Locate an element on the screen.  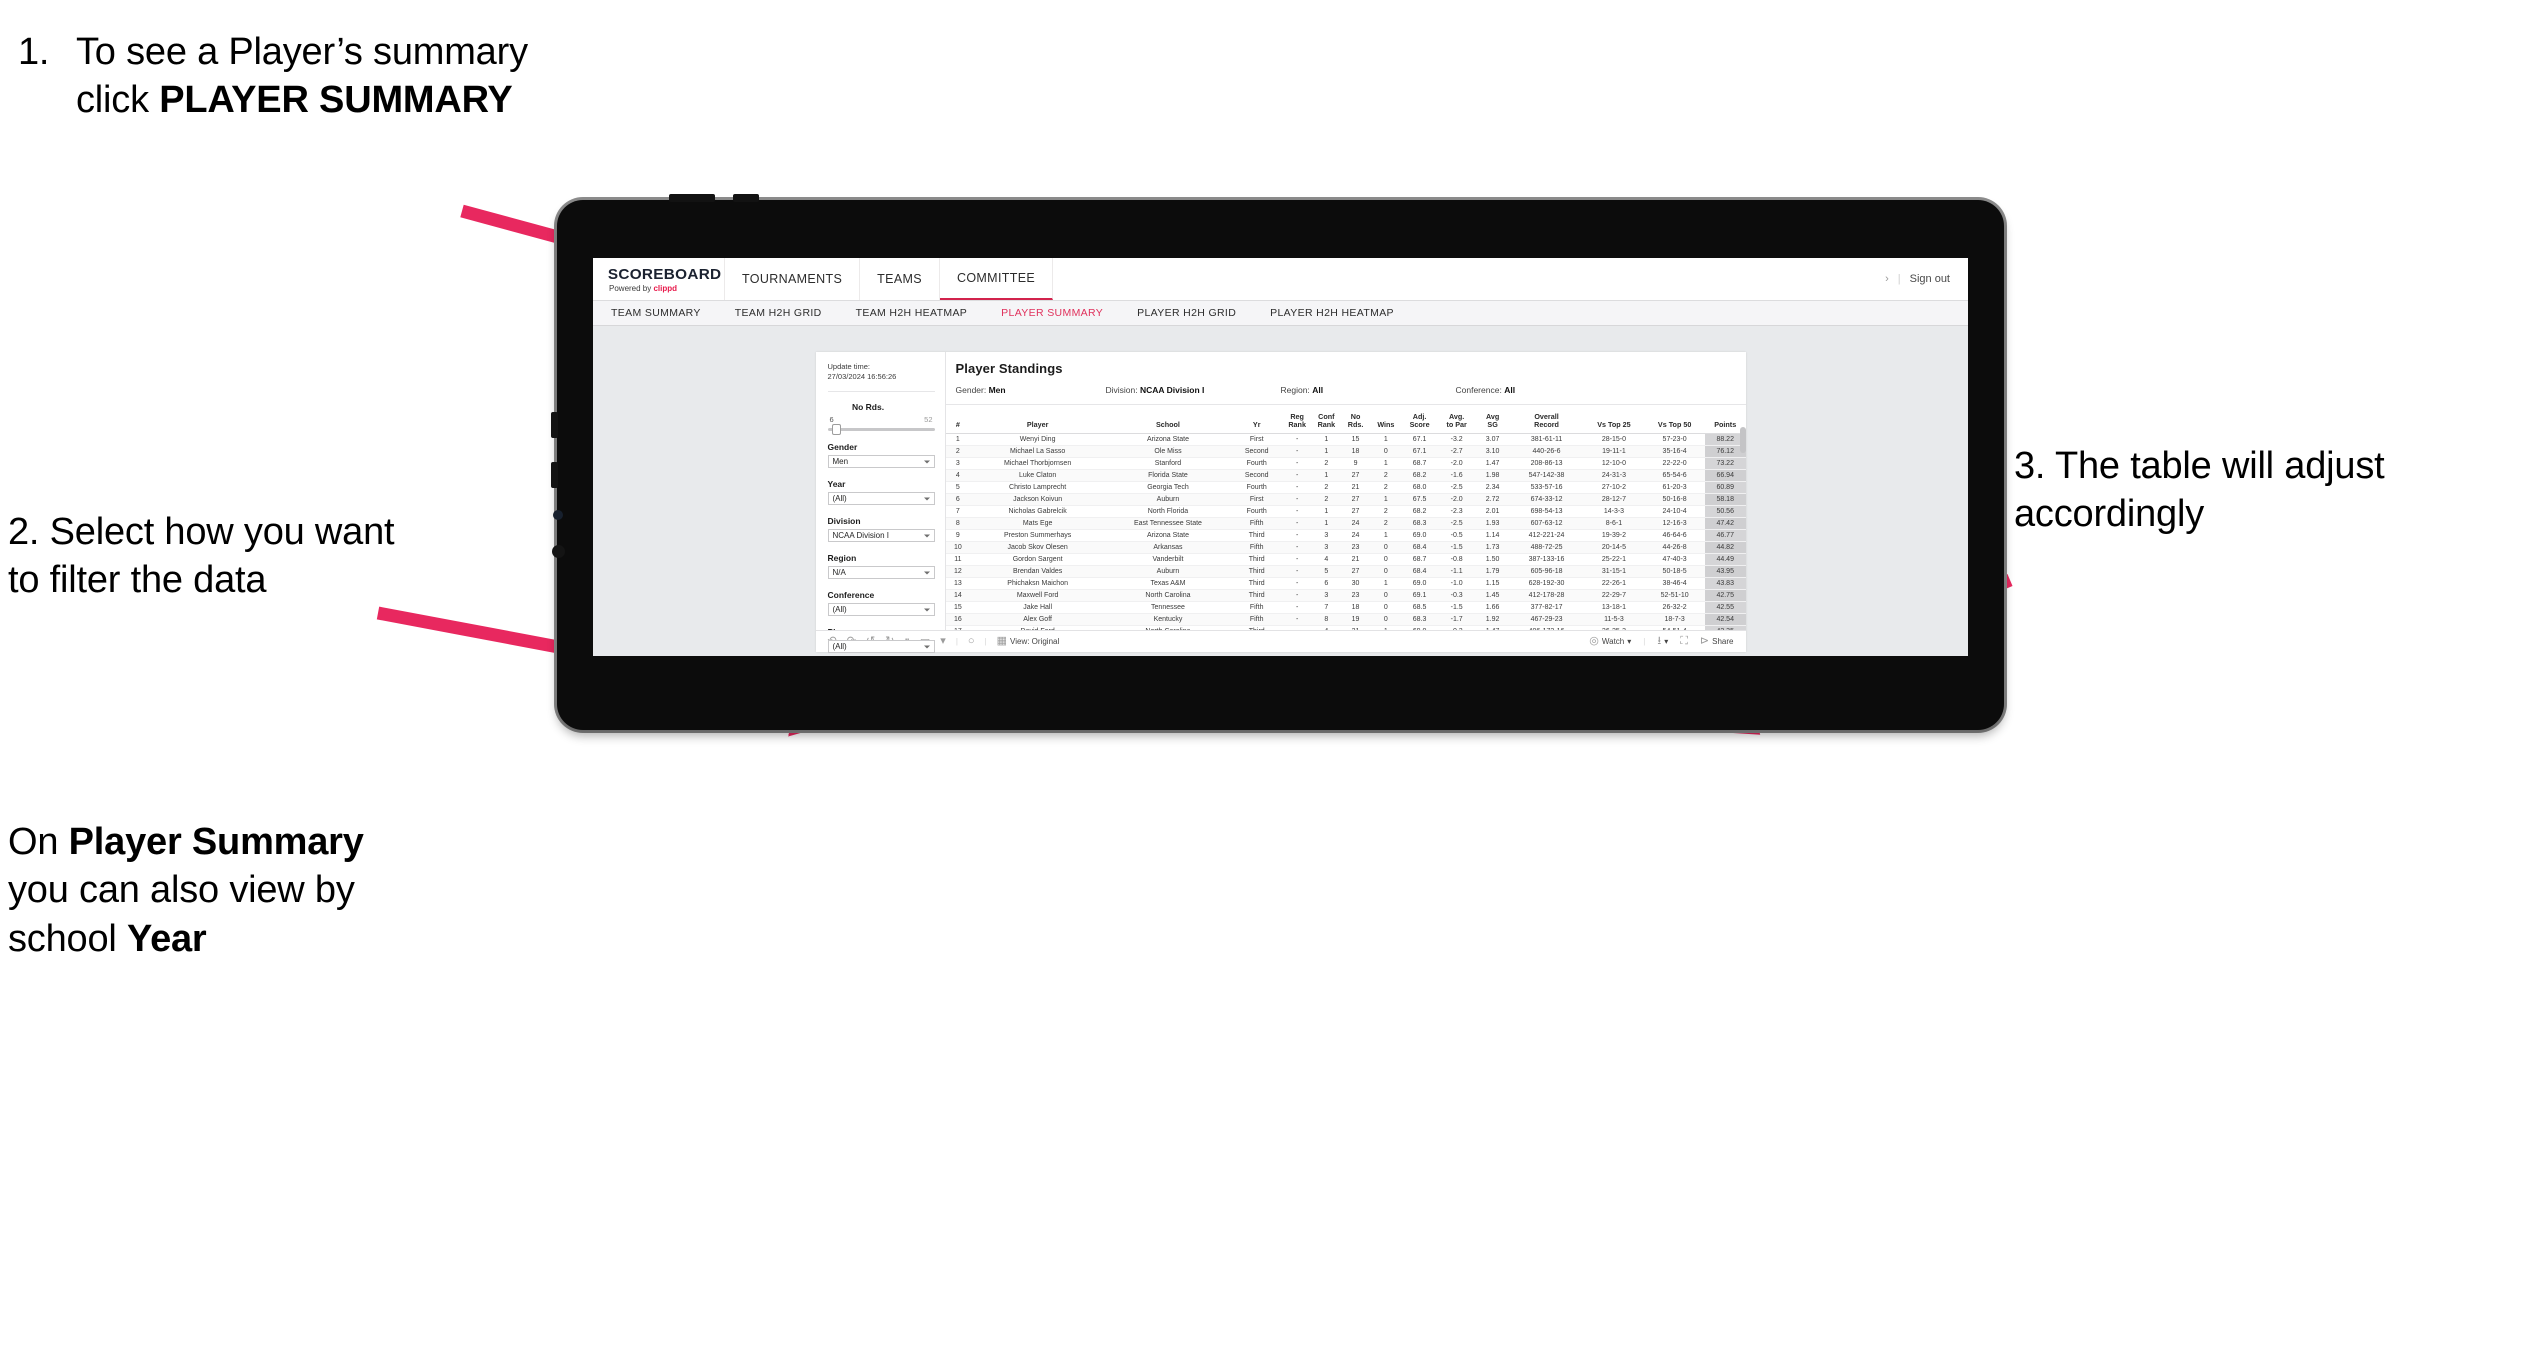
table-cell: Jacob Skov Olesen is located at coordinates (1038, 547).